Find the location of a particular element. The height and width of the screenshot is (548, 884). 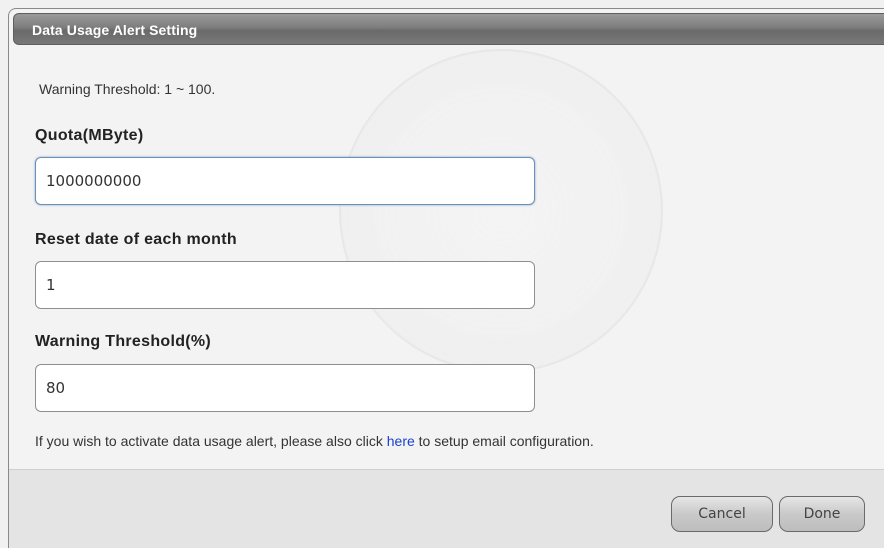

email-config-link: here is located at coordinates (401, 441).